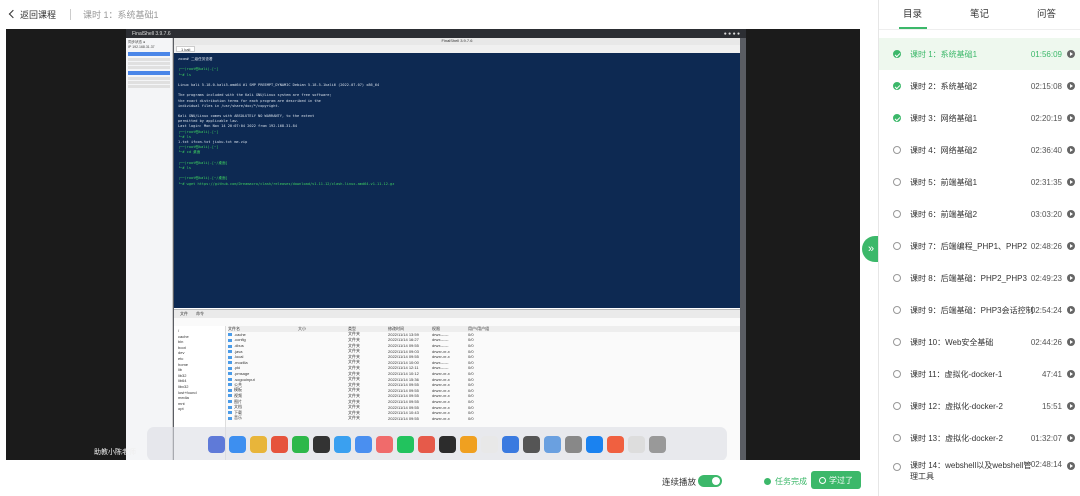  I want to click on lesson-item: 课时 9：后端基础：PHP3会话控制 02:54:24, so click(979, 310).